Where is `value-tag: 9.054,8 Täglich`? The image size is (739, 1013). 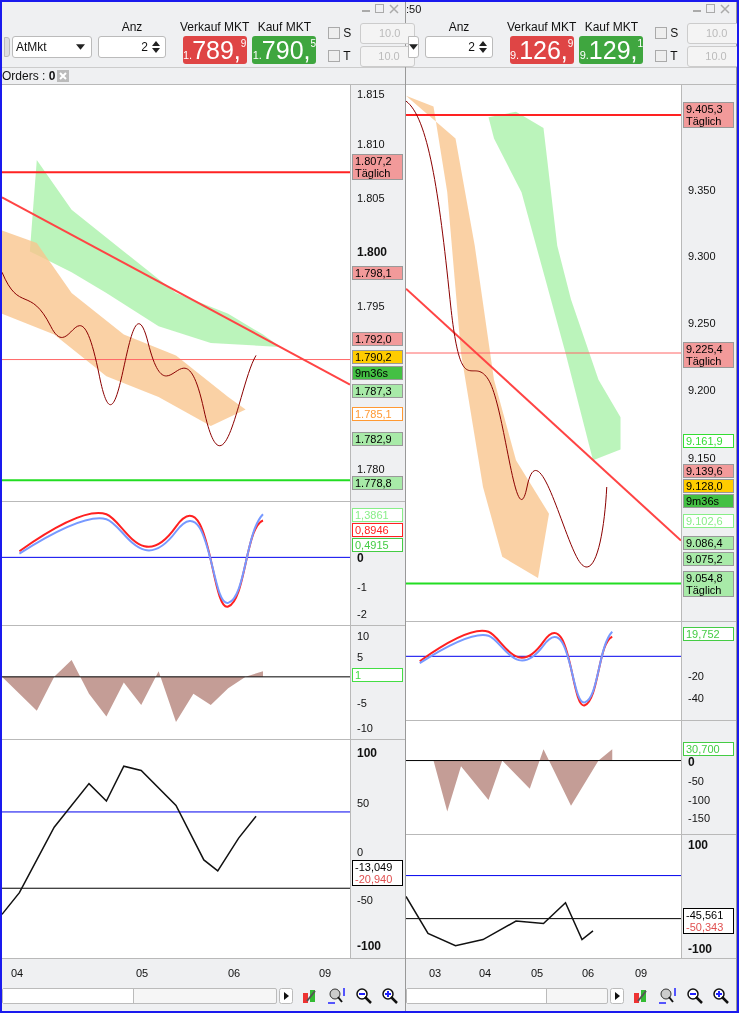
value-tag: 9.054,8 Täglich is located at coordinates (708, 584).